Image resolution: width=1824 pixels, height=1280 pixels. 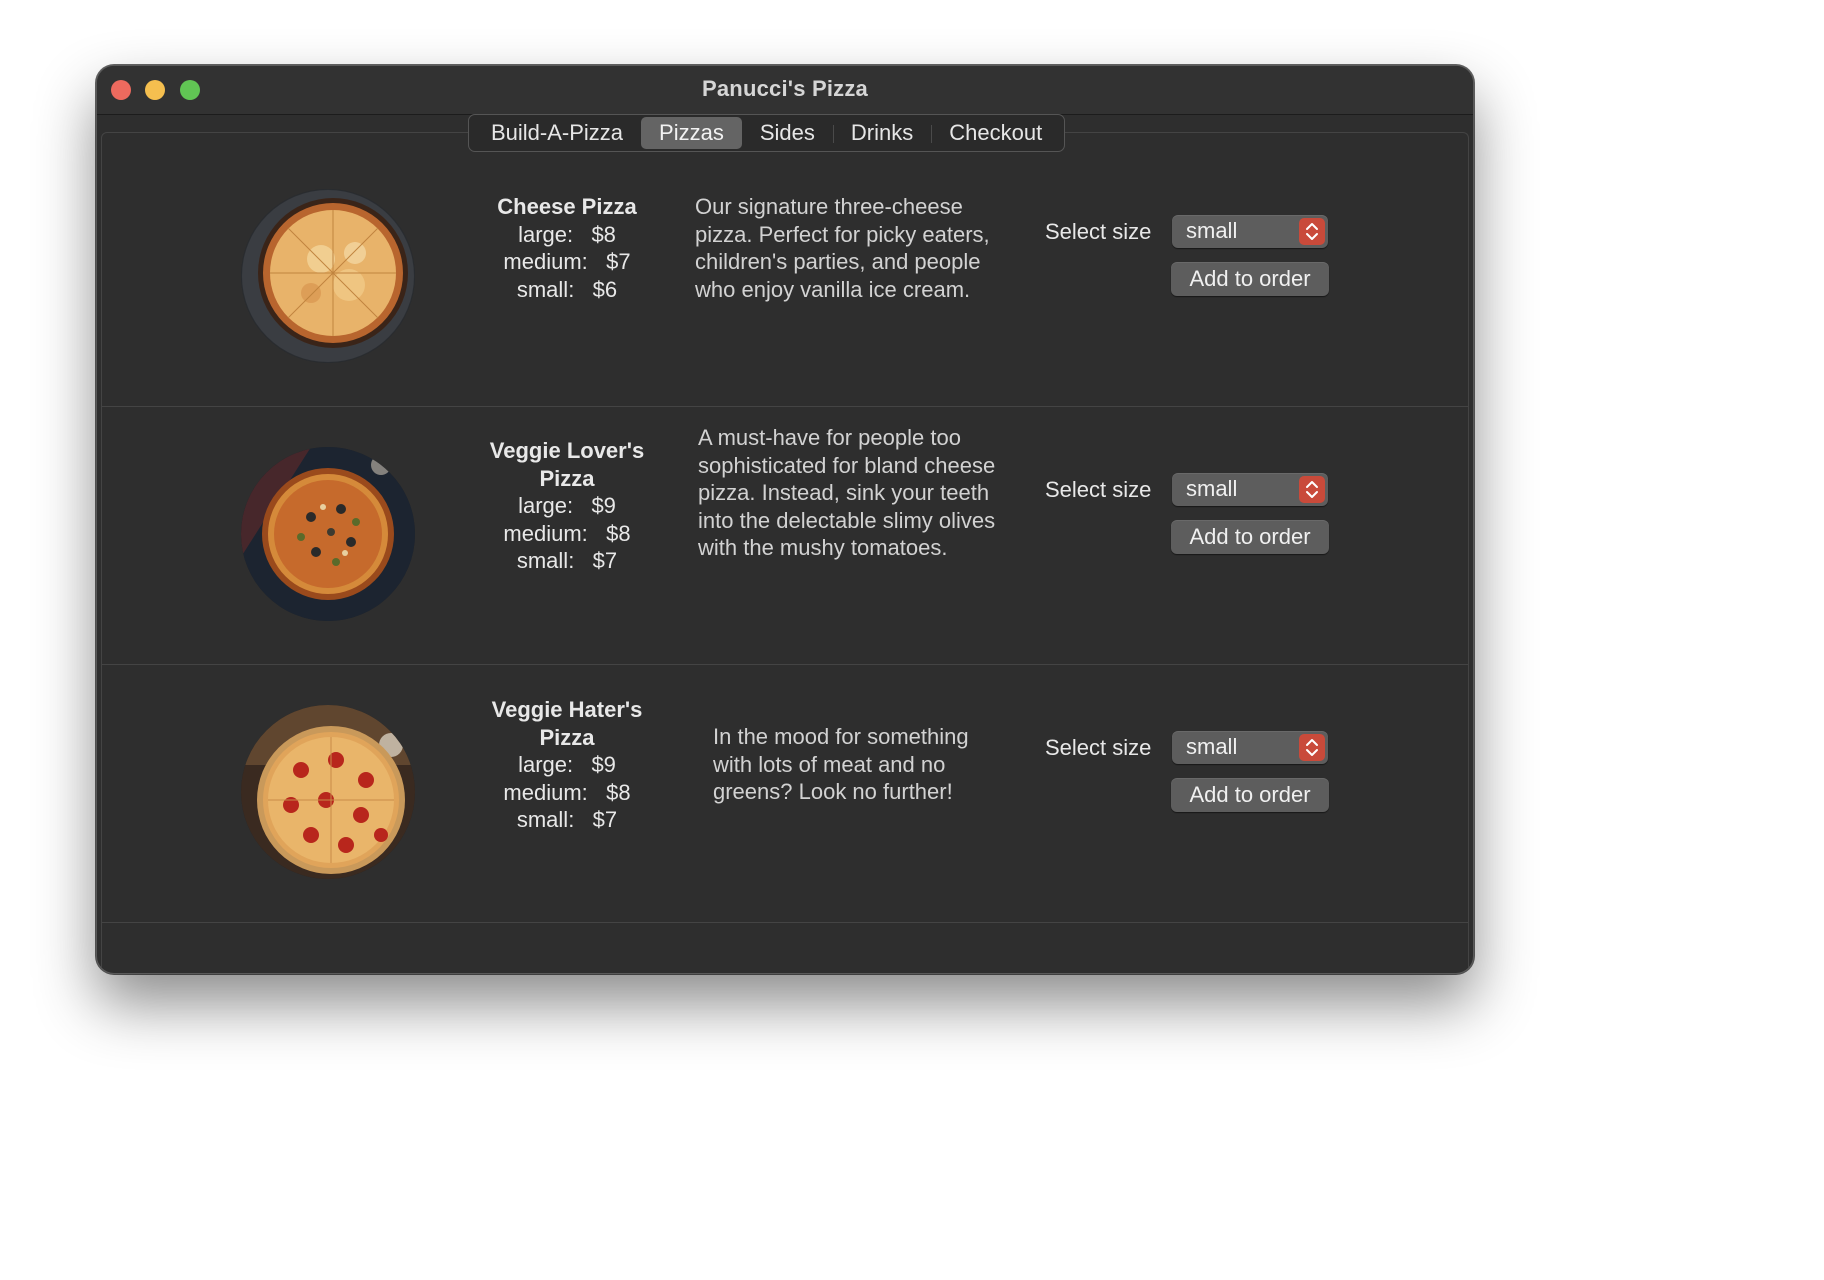 I want to click on veggie-hater-pizza-image, so click(x=328, y=792).